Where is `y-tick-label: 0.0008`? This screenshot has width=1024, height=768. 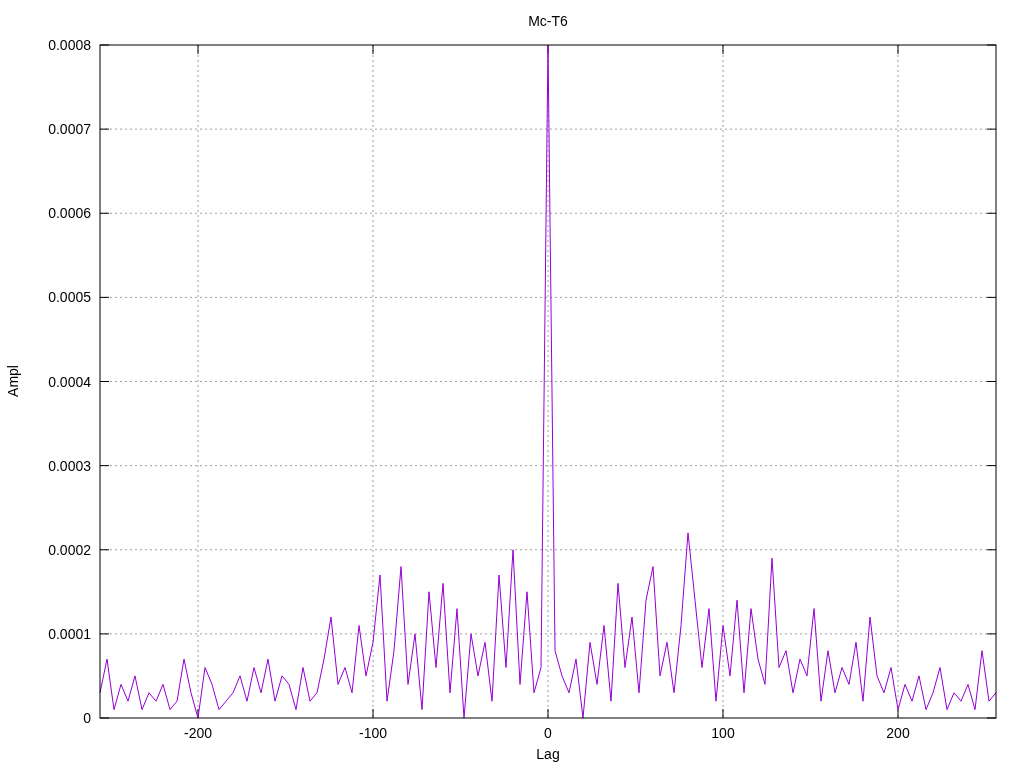 y-tick-label: 0.0008 is located at coordinates (69, 45).